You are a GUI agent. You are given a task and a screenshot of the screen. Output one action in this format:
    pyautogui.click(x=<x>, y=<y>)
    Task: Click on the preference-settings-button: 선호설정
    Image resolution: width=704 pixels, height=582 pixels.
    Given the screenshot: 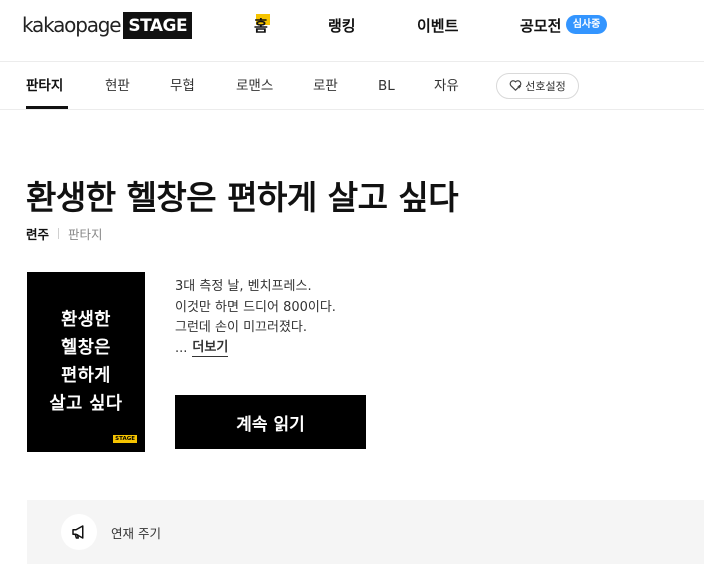 What is the action you would take?
    pyautogui.click(x=537, y=86)
    